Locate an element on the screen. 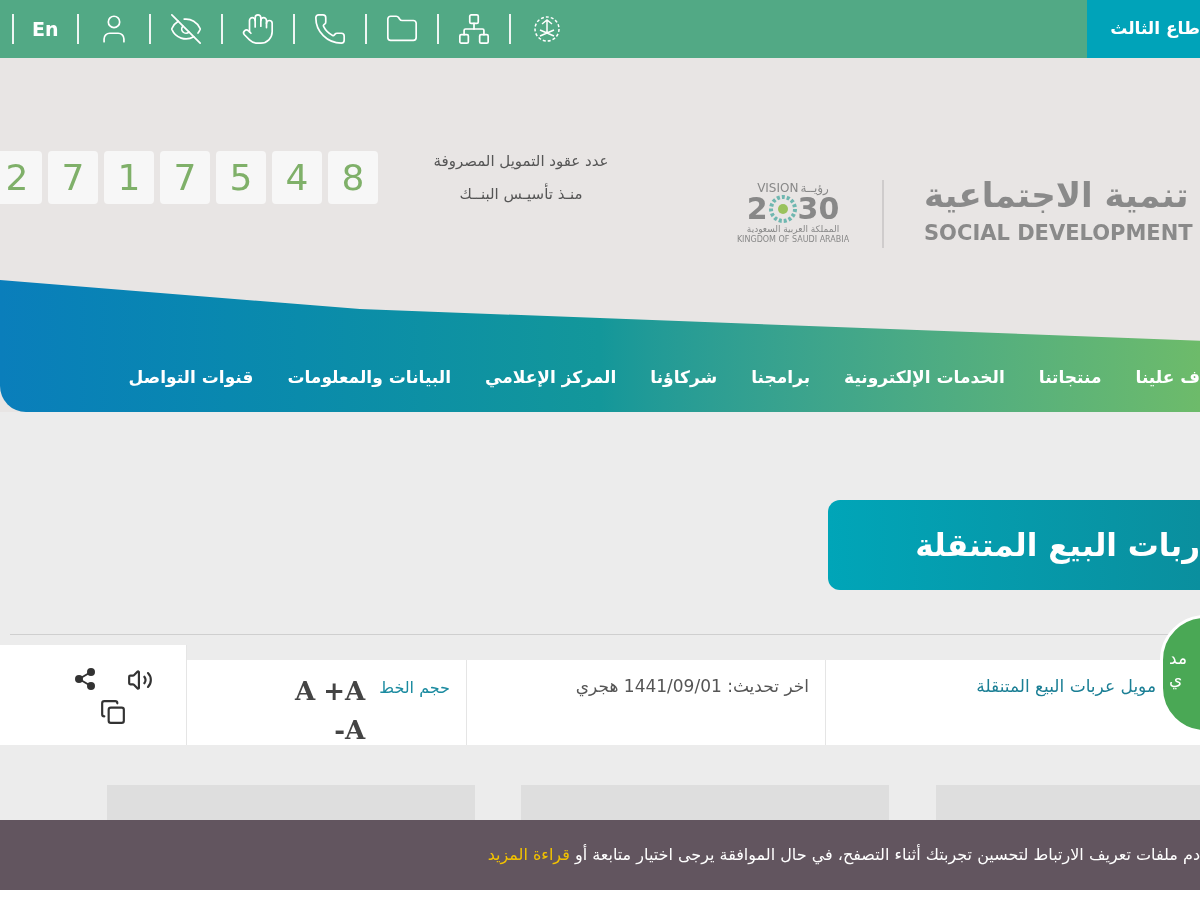 Image resolution: width=1200 pixels, height=900 pixels. nav-link: منتجاتنا is located at coordinates (1070, 377).